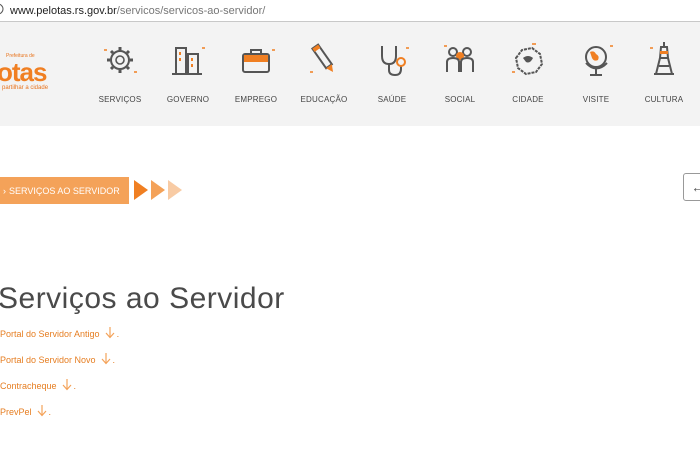  Describe the element at coordinates (120, 78) in the screenshot. I see `nav-item-servicos: SERVIÇOS` at that location.